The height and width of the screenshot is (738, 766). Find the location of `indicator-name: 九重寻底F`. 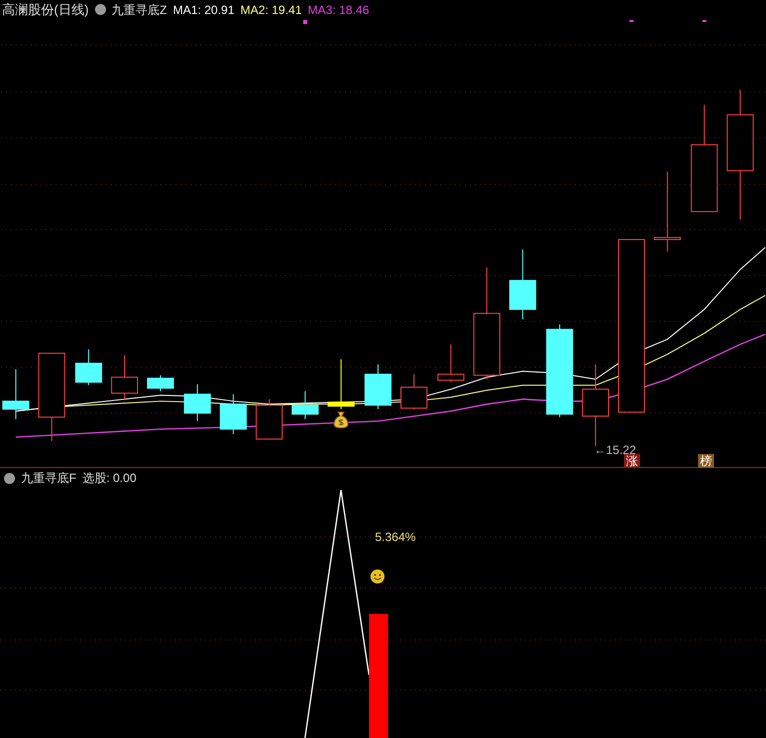

indicator-name: 九重寻底F is located at coordinates (48, 478).